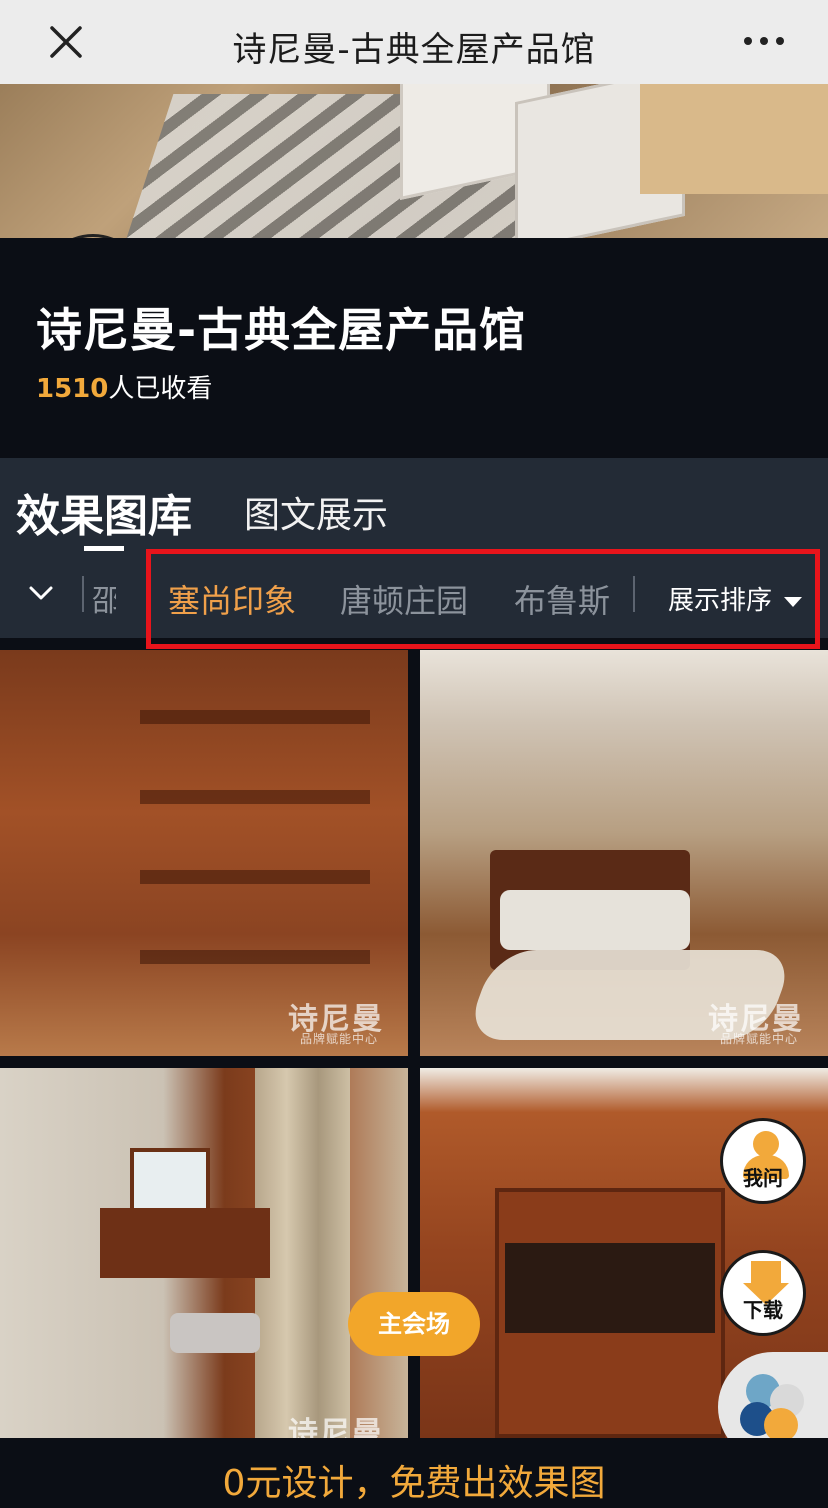  I want to click on banner-carousel, so click(414, 161).